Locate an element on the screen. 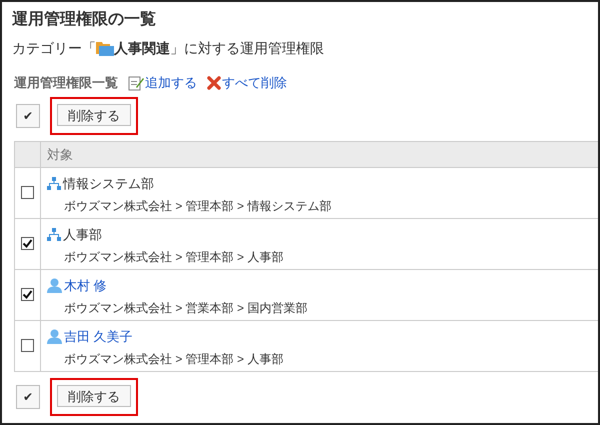 This screenshot has width=600, height=425. org-path: ボウズマン株式会社 > 営業本部 > 国内営業部 is located at coordinates (186, 308).